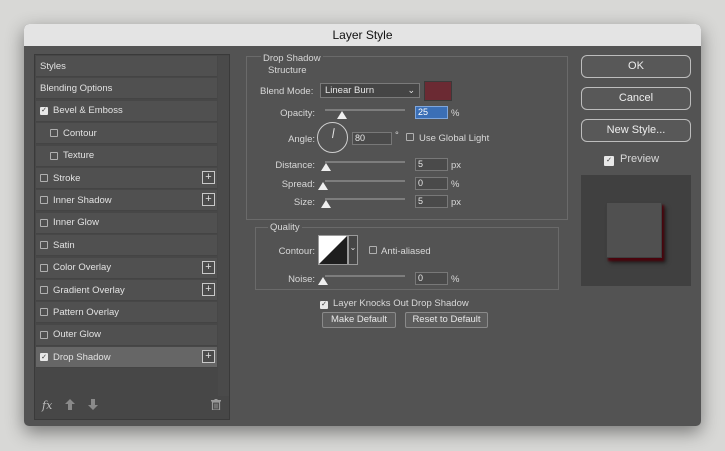 The height and width of the screenshot is (451, 725). What do you see at coordinates (456, 165) in the screenshot?
I see `distance-unit: px` at bounding box center [456, 165].